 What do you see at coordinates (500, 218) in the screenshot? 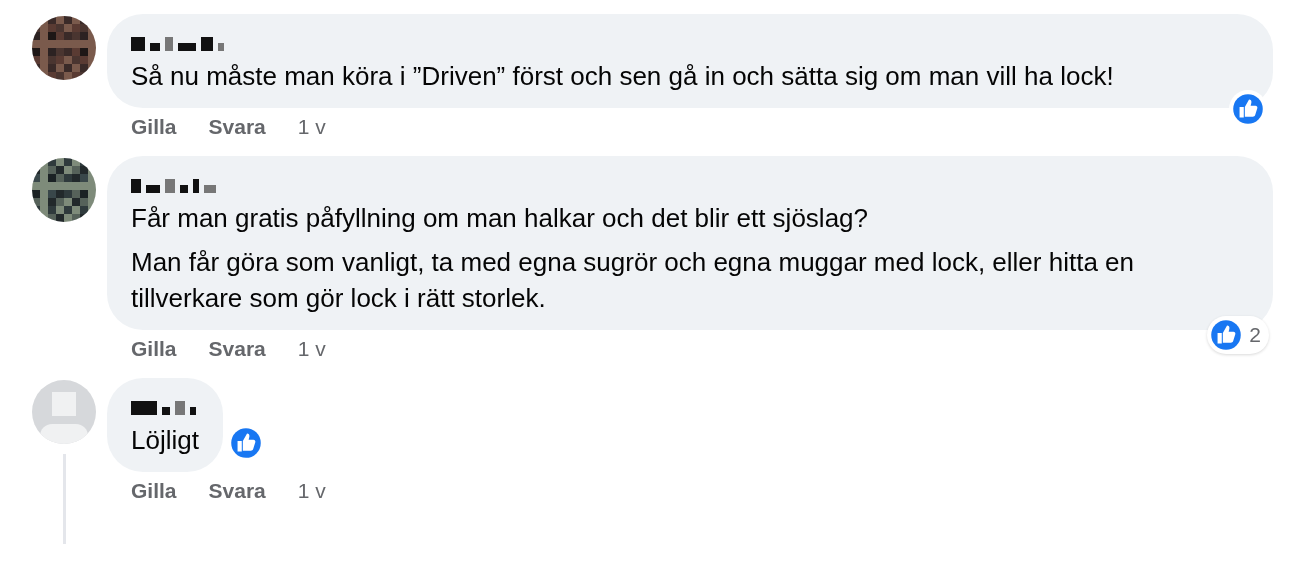
I see `comment-text: Får man gratis påfyllning om man halkar och det blir ett sjöslag?` at bounding box center [500, 218].